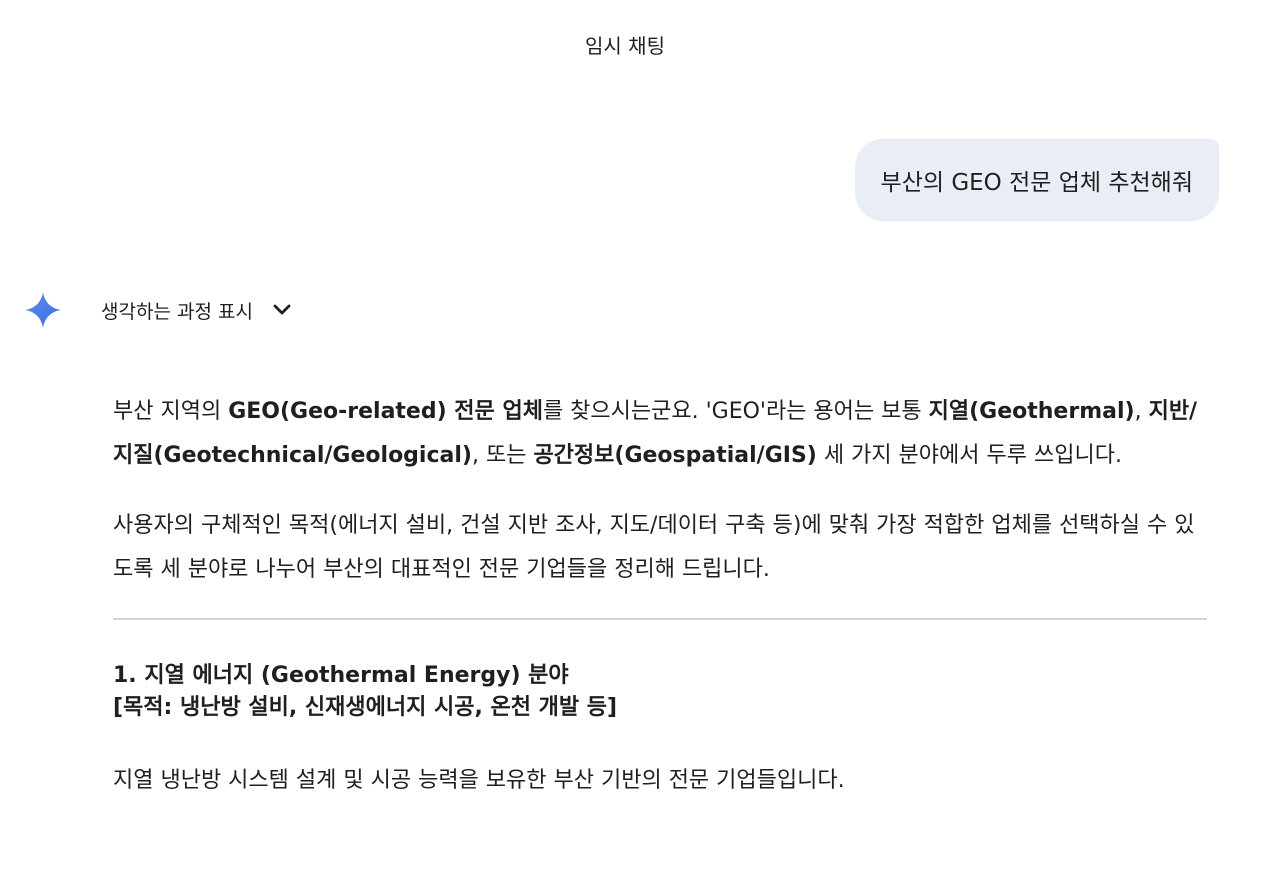  Describe the element at coordinates (675, 455) in the screenshot. I see `bold-run: 공간정보(Geospatial/GIS)` at that location.